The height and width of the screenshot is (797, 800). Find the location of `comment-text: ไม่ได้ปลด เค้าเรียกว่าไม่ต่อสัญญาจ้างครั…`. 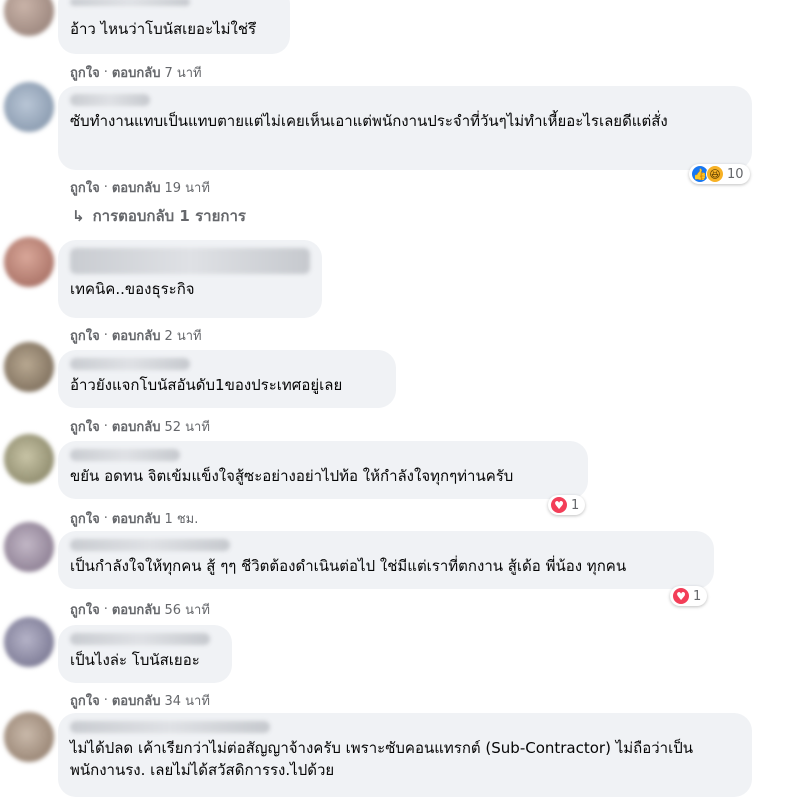

comment-text: ไม่ได้ปลด เค้าเรียกว่าไม่ต่อสัญญาจ้างครั… is located at coordinates (381, 759).